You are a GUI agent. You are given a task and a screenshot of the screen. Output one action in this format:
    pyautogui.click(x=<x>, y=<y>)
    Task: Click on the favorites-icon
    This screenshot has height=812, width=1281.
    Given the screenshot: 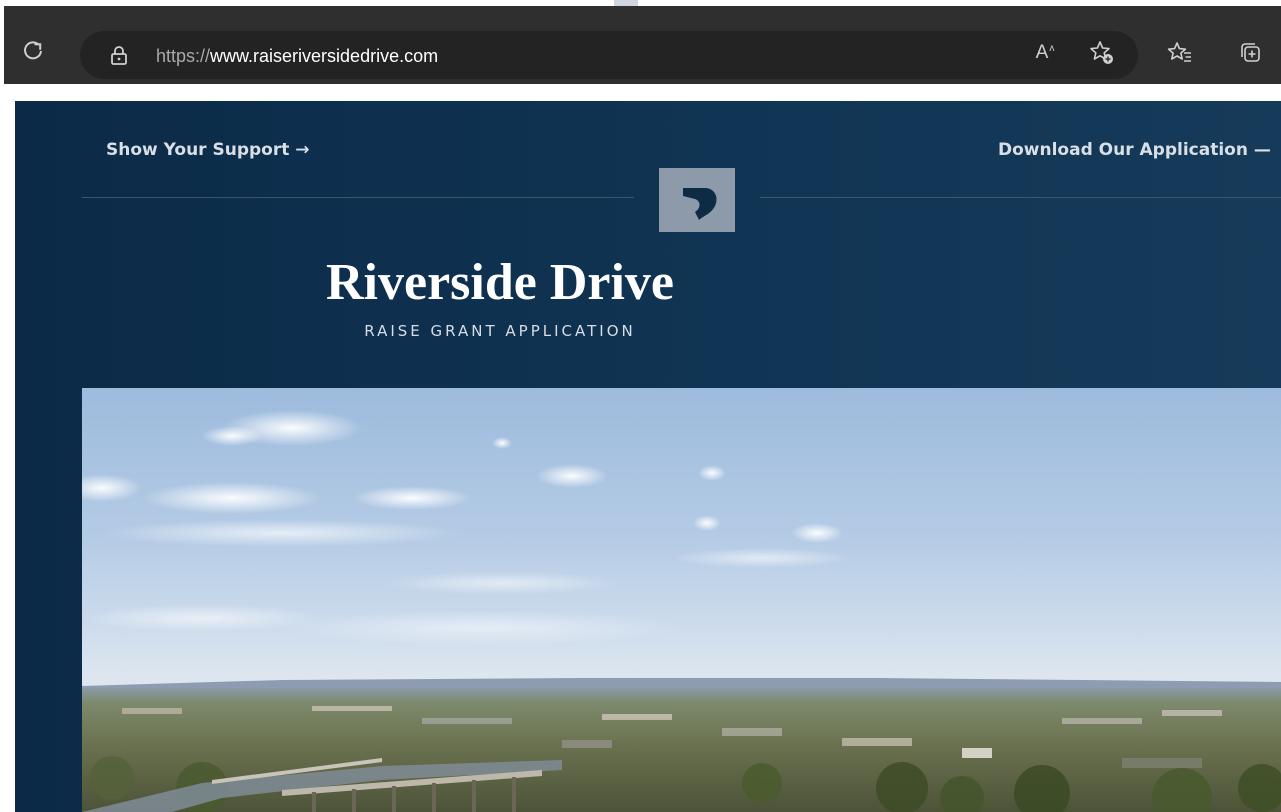 What is the action you would take?
    pyautogui.click(x=1179, y=52)
    